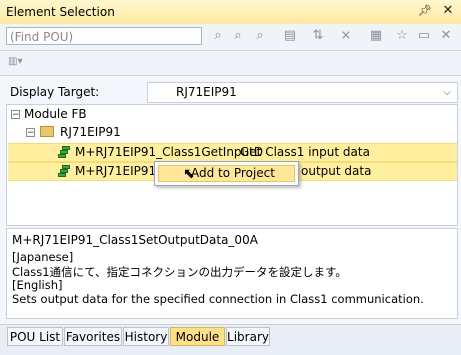 Image resolution: width=461 pixels, height=355 pixels. I want to click on find-previous-icon: ⌕, so click(238, 36).